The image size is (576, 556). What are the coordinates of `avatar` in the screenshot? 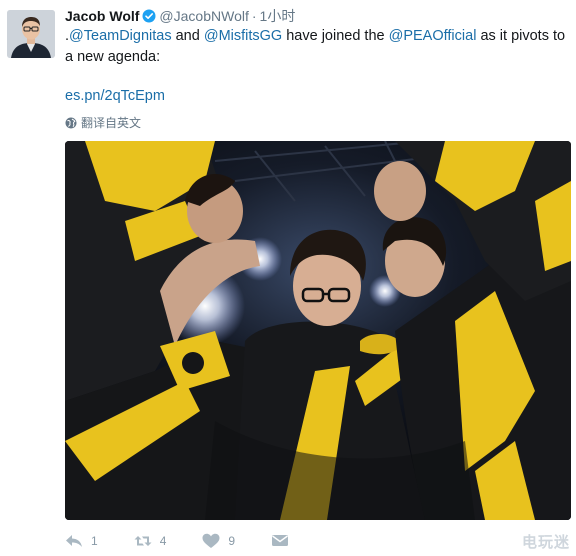 It's located at (31, 34).